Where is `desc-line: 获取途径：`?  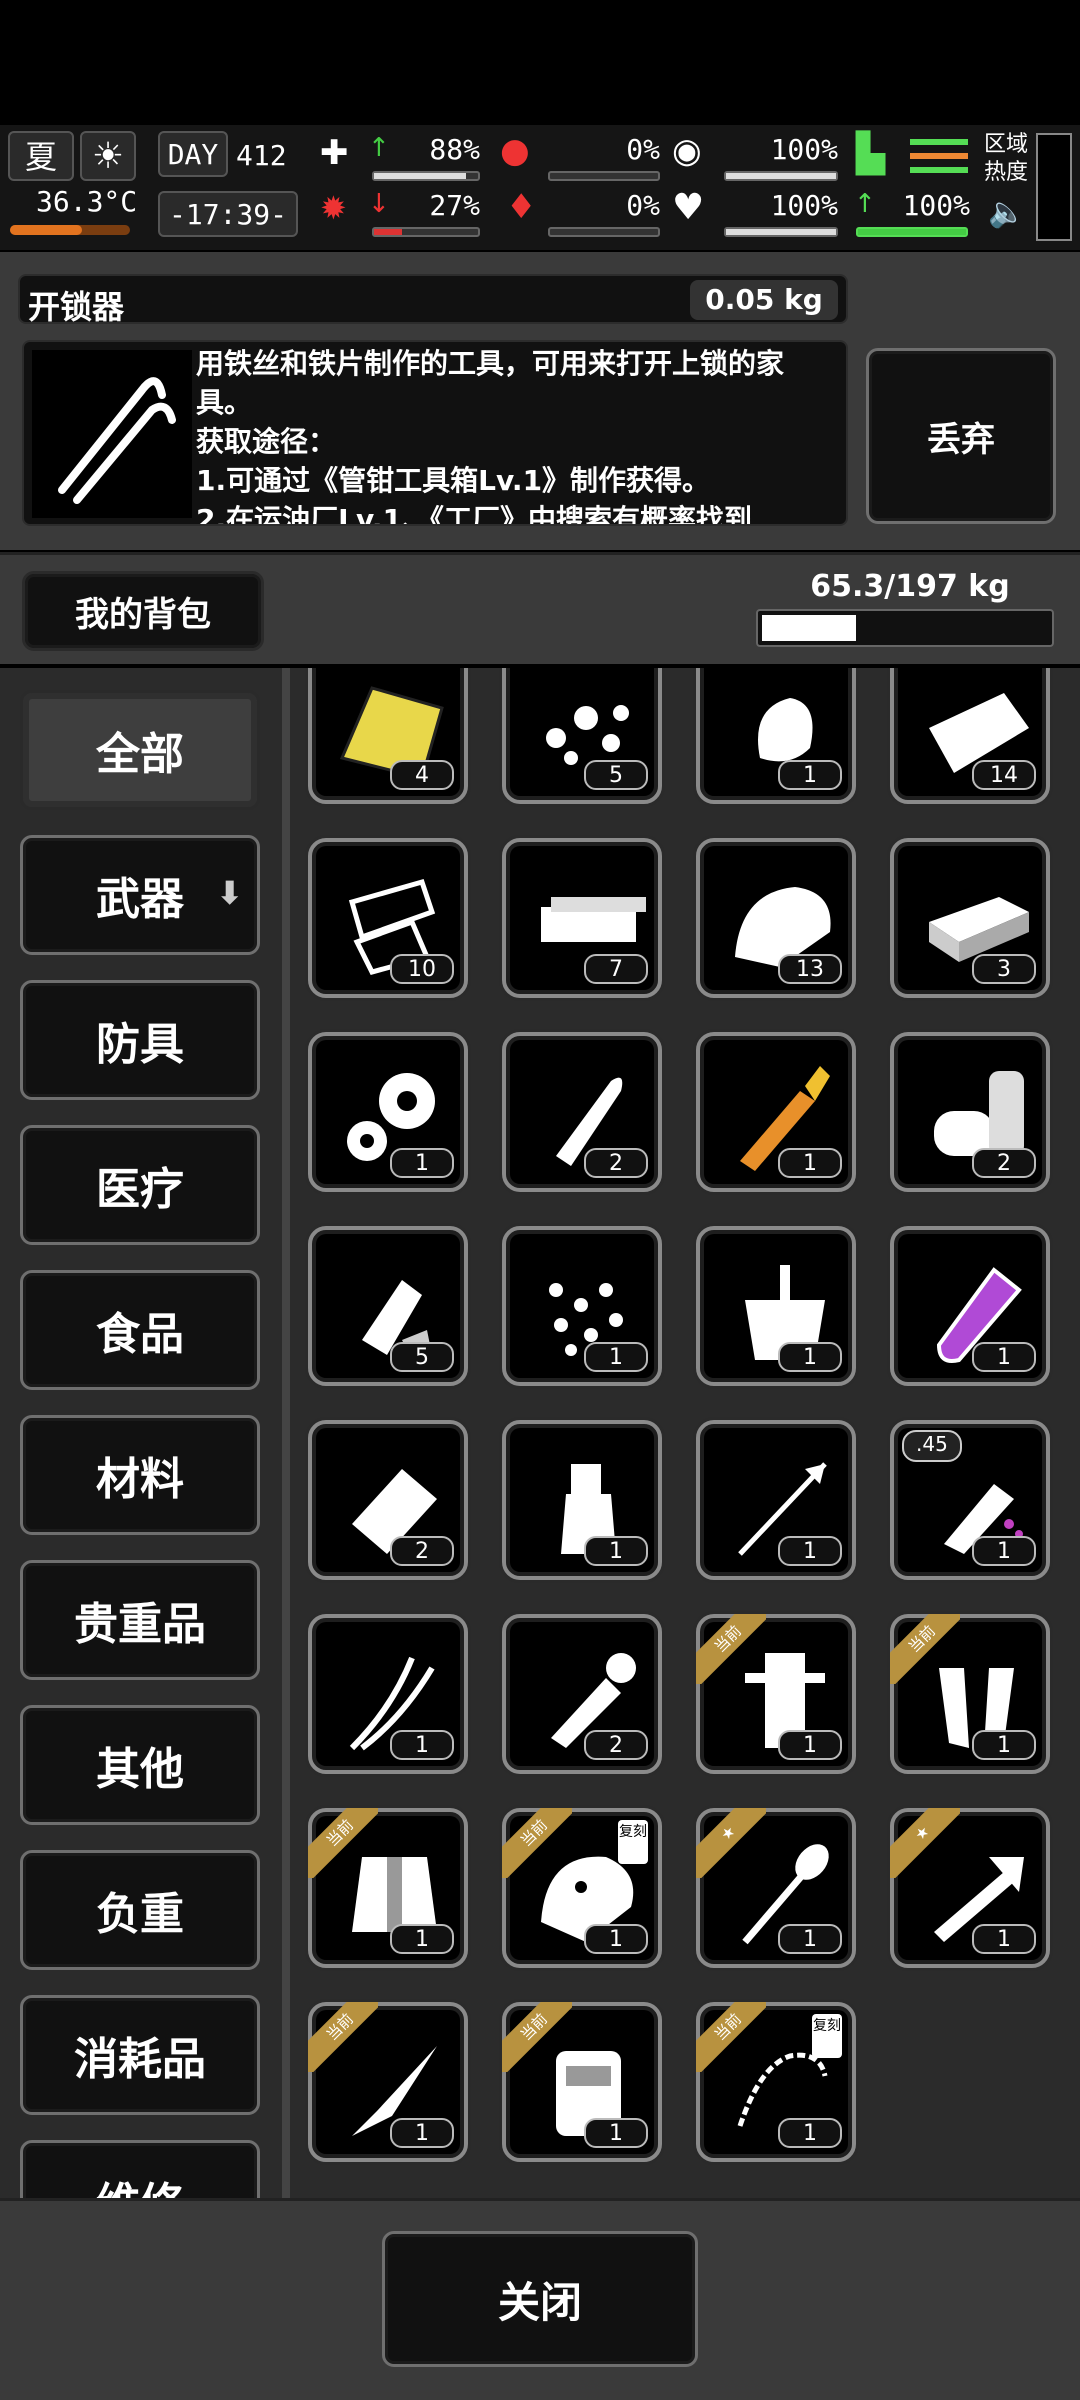
desc-line: 获取途径： is located at coordinates (266, 441).